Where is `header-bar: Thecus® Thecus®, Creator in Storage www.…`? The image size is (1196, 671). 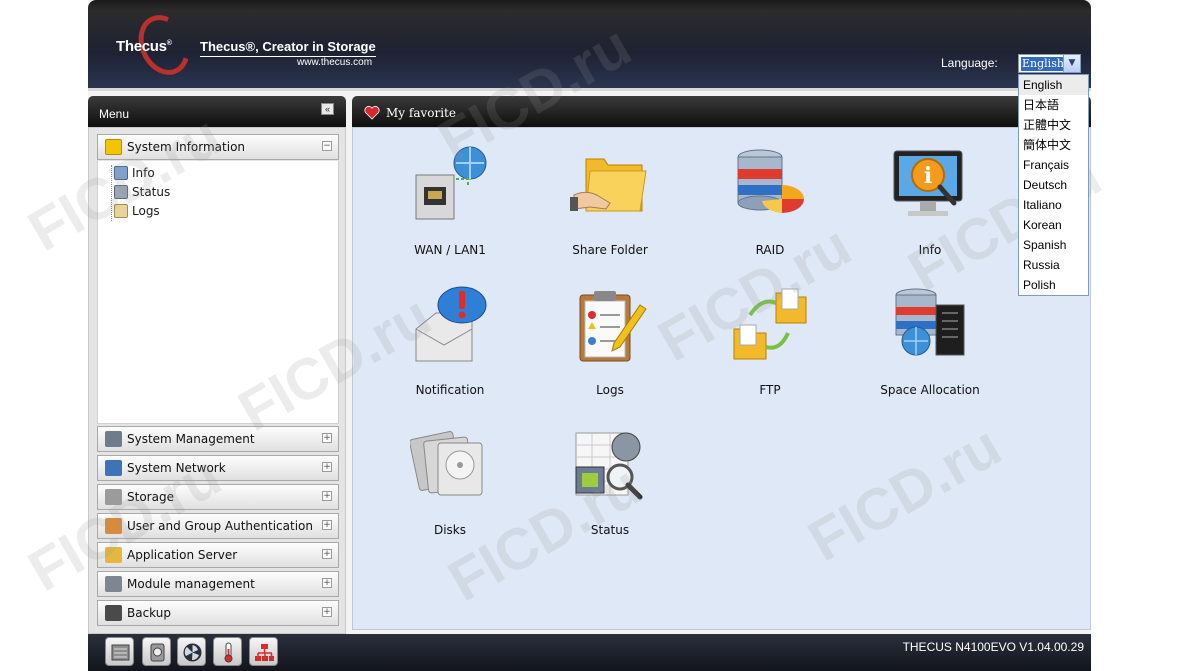 header-bar: Thecus® Thecus®, Creator in Storage www.… is located at coordinates (589, 45).